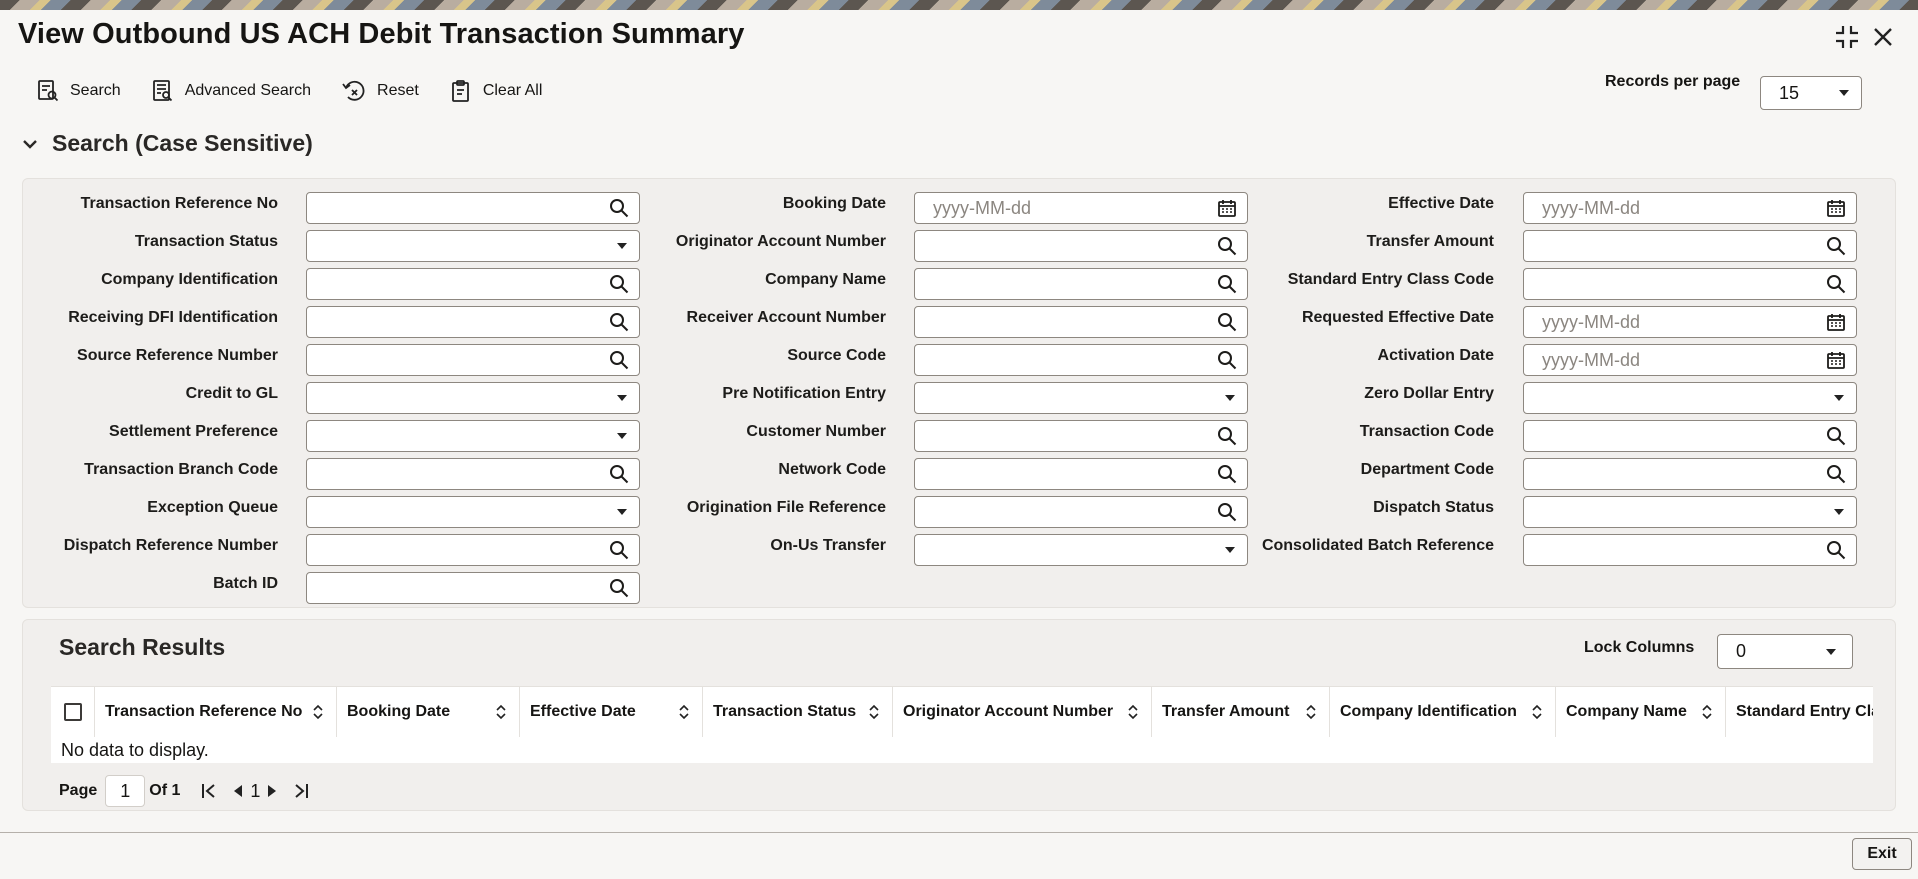 This screenshot has height=879, width=1918. Describe the element at coordinates (1882, 854) in the screenshot. I see `exit-button: Exit` at that location.